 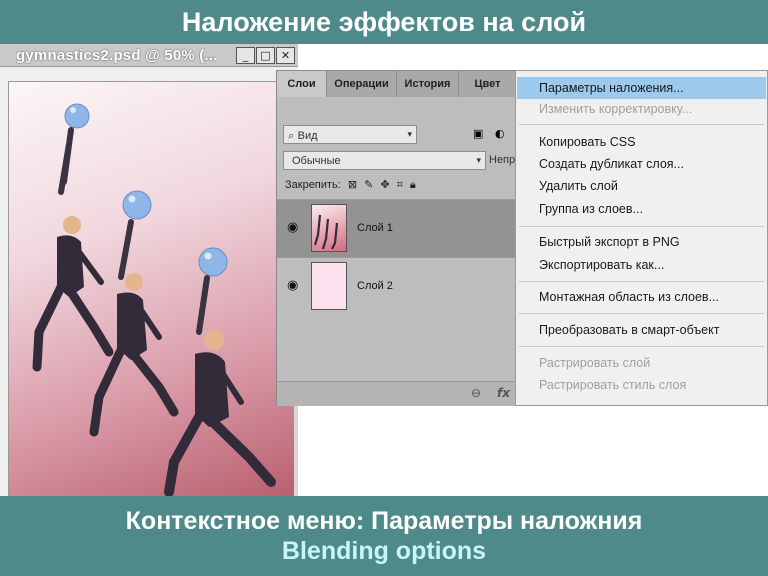 What do you see at coordinates (613, 385) in the screenshot?
I see `menu-item-rasterize-layer-style: Растрировать стиль слоя` at bounding box center [613, 385].